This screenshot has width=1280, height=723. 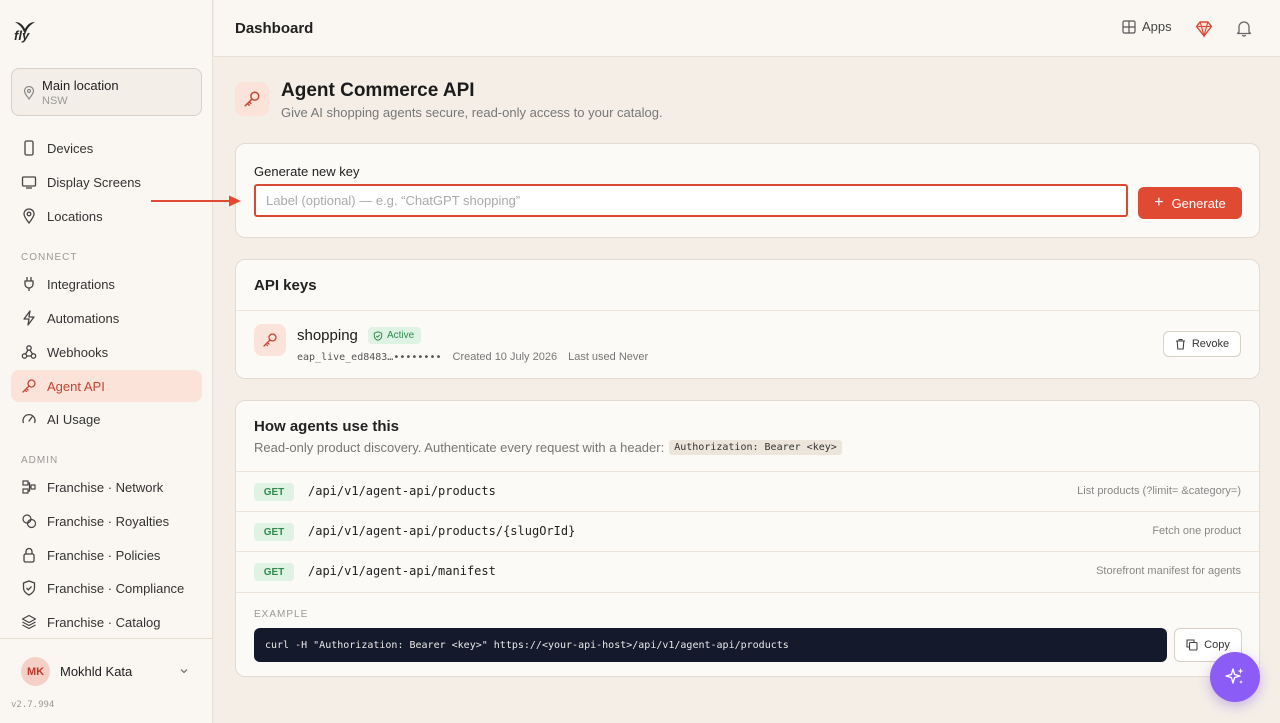 What do you see at coordinates (1168, 571) in the screenshot?
I see `endpoint-desc: Storefront manifest for agents` at bounding box center [1168, 571].